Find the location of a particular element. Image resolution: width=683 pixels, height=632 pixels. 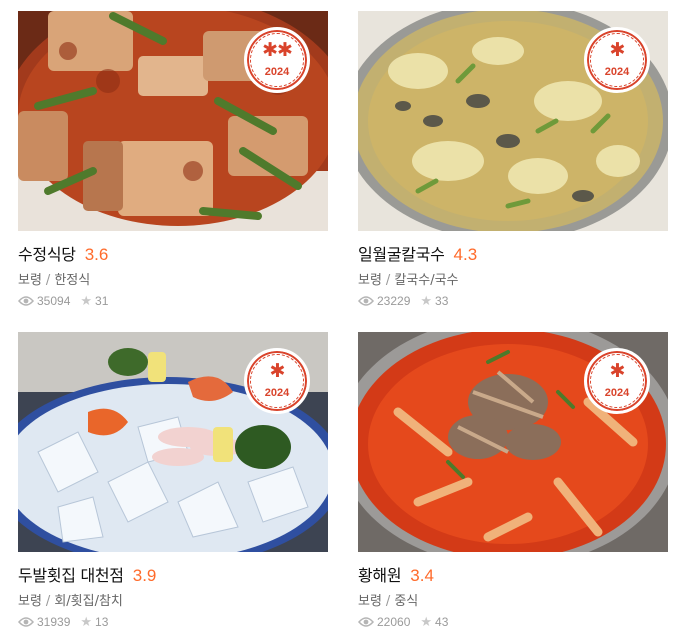

restaurant-meta: 보령 / 중식 is located at coordinates (513, 599).